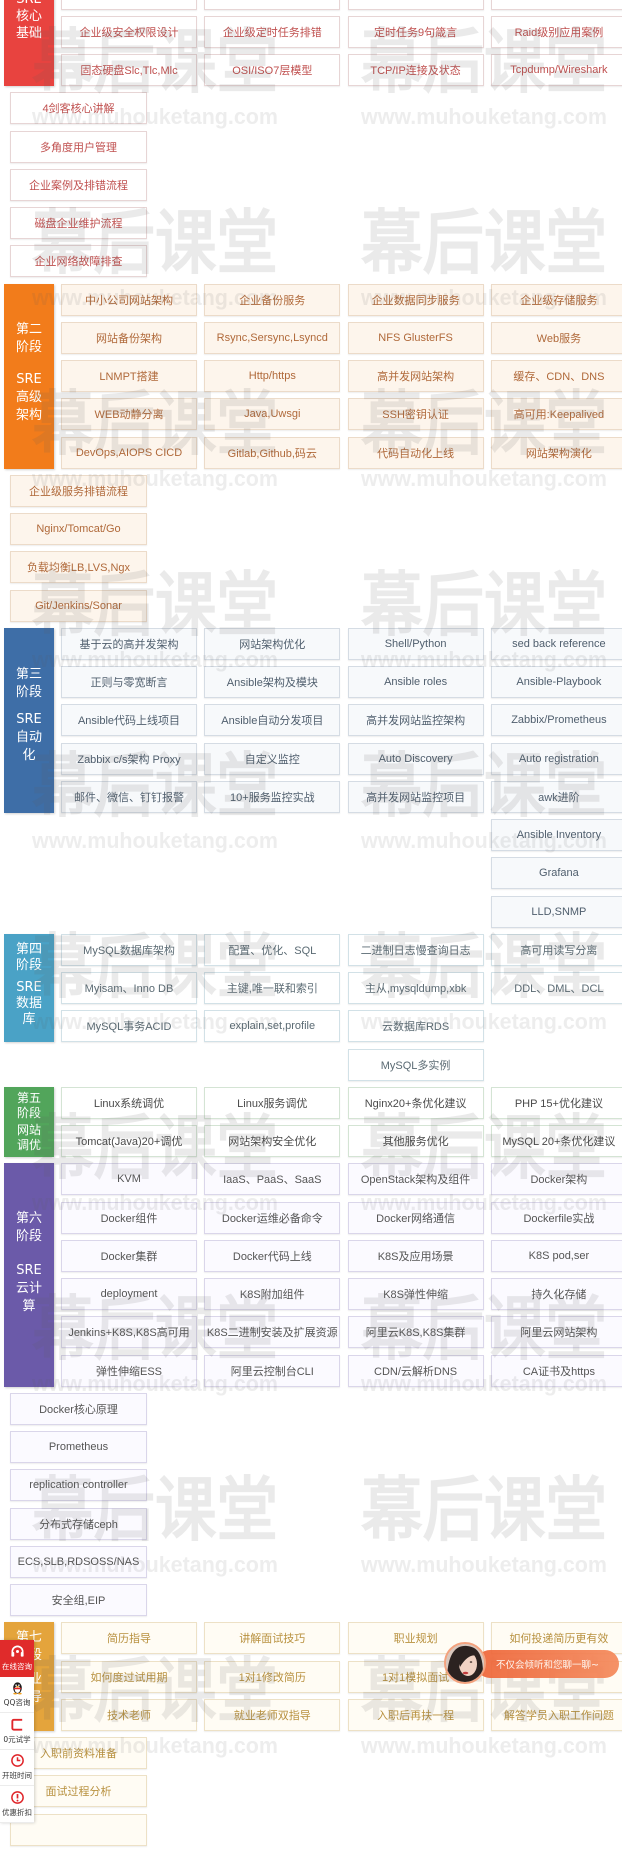  Describe the element at coordinates (28, 1097) in the screenshot. I see `stage-number-line: 第五` at that location.